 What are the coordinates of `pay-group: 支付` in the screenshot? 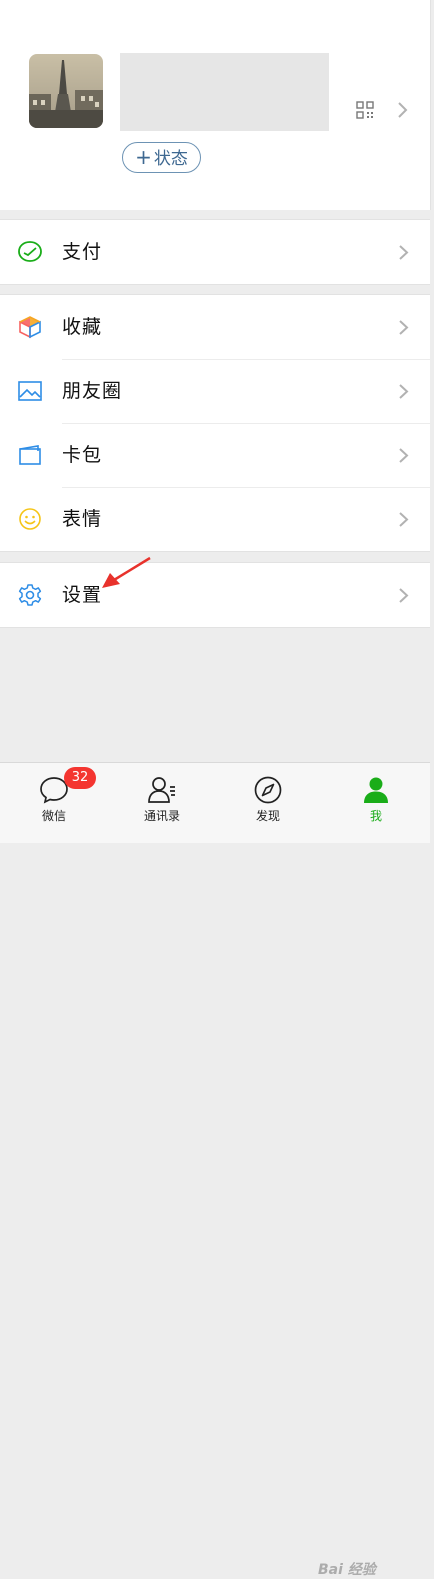 It's located at (215, 252).